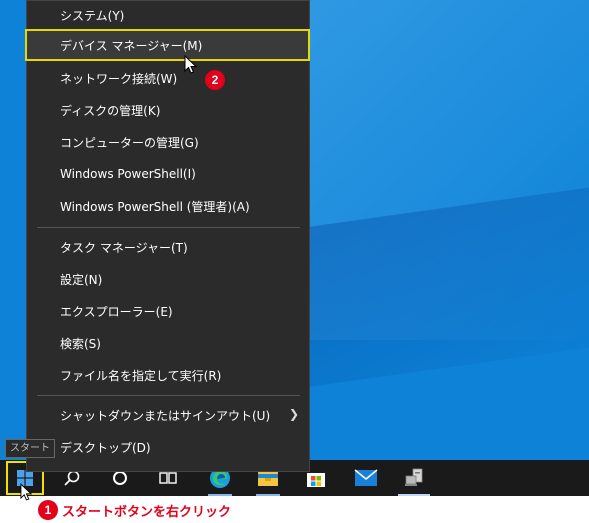 The height and width of the screenshot is (523, 589). What do you see at coordinates (116, 311) in the screenshot?
I see `menu-item-label: エクスプローラー(E)` at bounding box center [116, 311].